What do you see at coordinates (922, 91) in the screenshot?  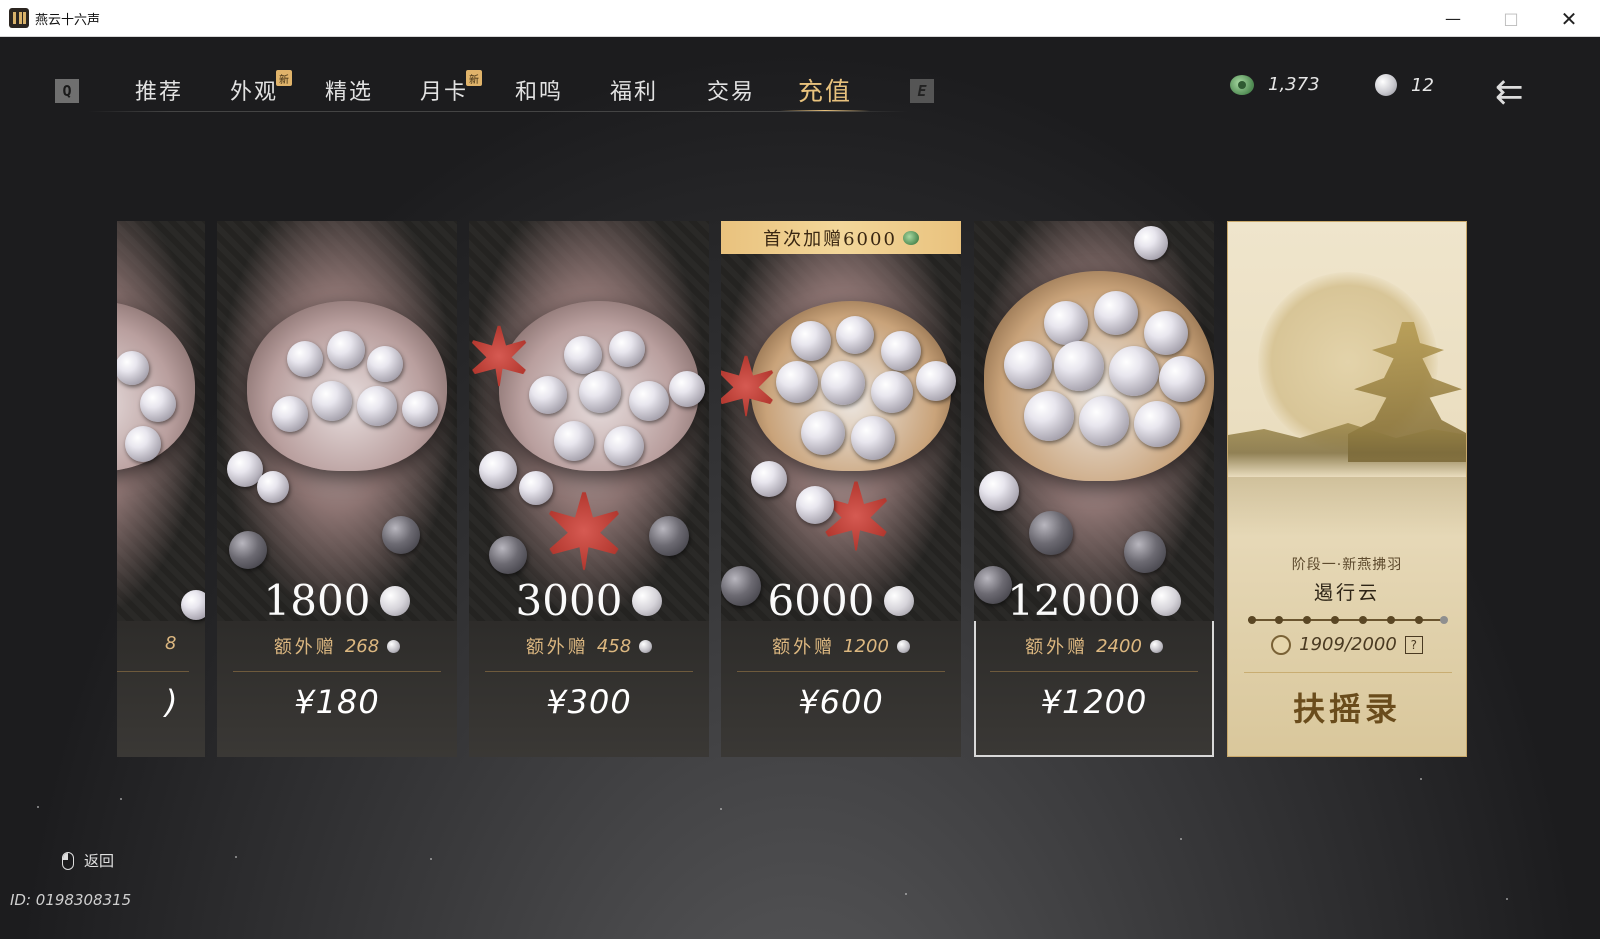 I see `key-hint-e: E` at bounding box center [922, 91].